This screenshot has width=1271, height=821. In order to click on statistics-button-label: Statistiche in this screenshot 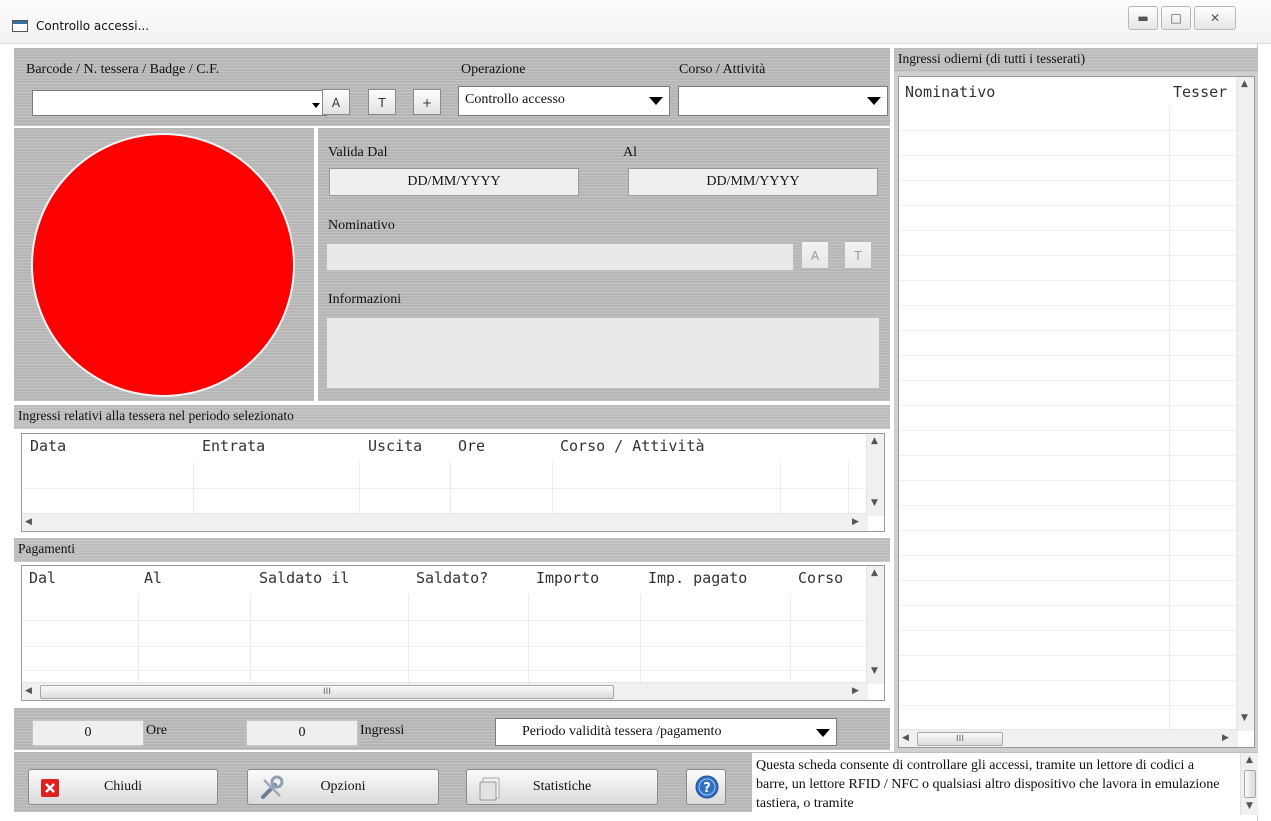, I will do `click(562, 786)`.